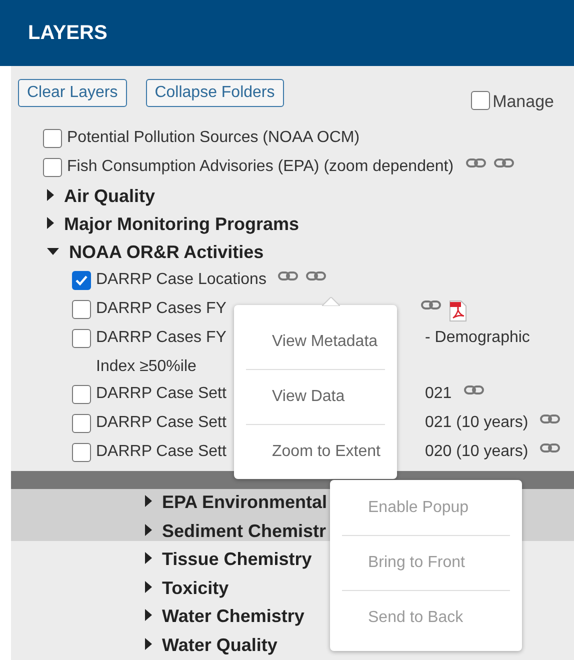 The image size is (574, 660). I want to click on folder-label: Tissue Chemistry, so click(237, 559).